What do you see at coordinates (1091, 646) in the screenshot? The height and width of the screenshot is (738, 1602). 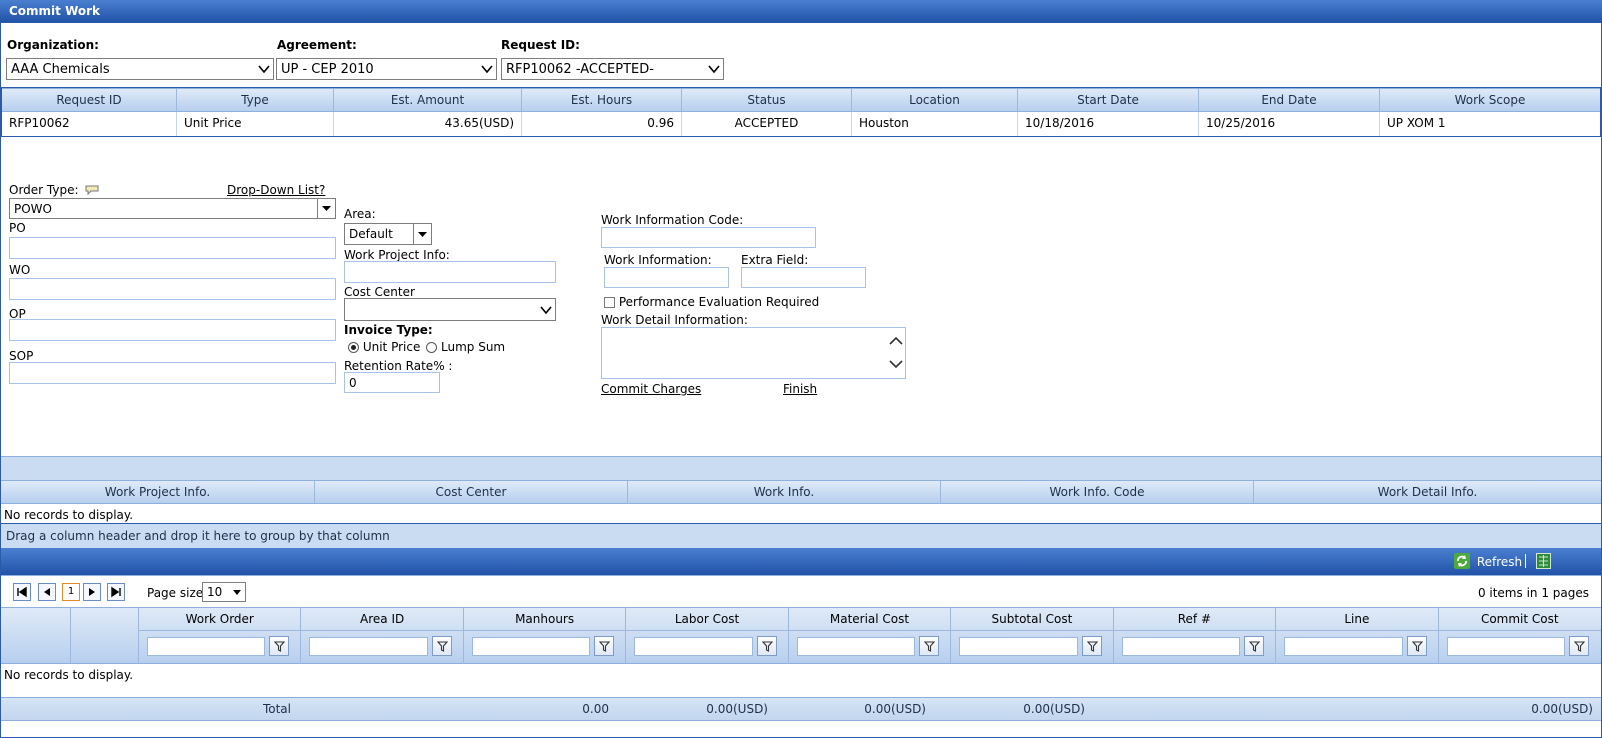 I see `filter-button-subtotal-cost` at bounding box center [1091, 646].